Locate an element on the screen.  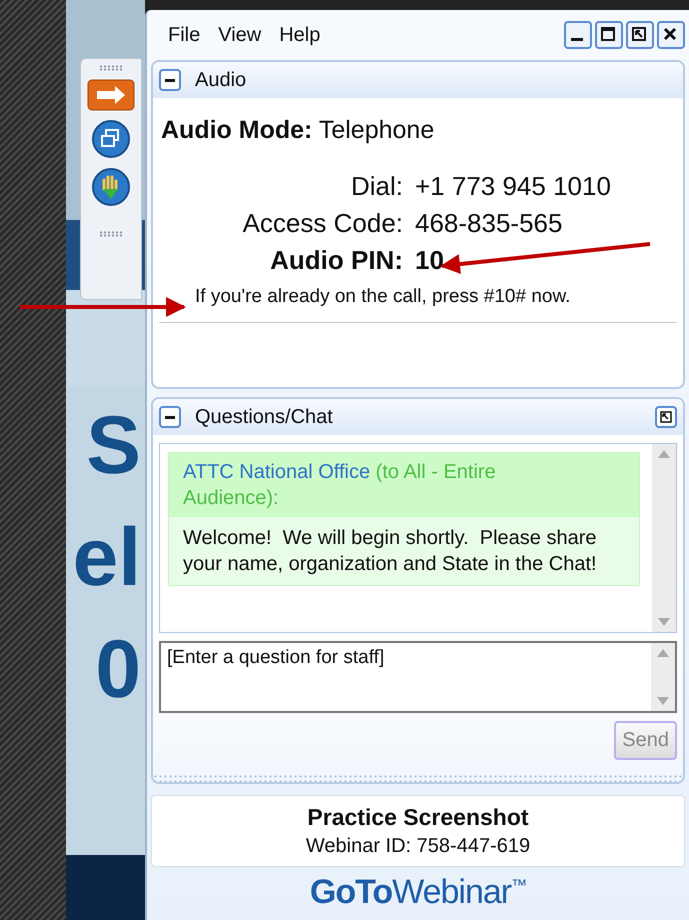
slide-text: 0 is located at coordinates (118, 670).